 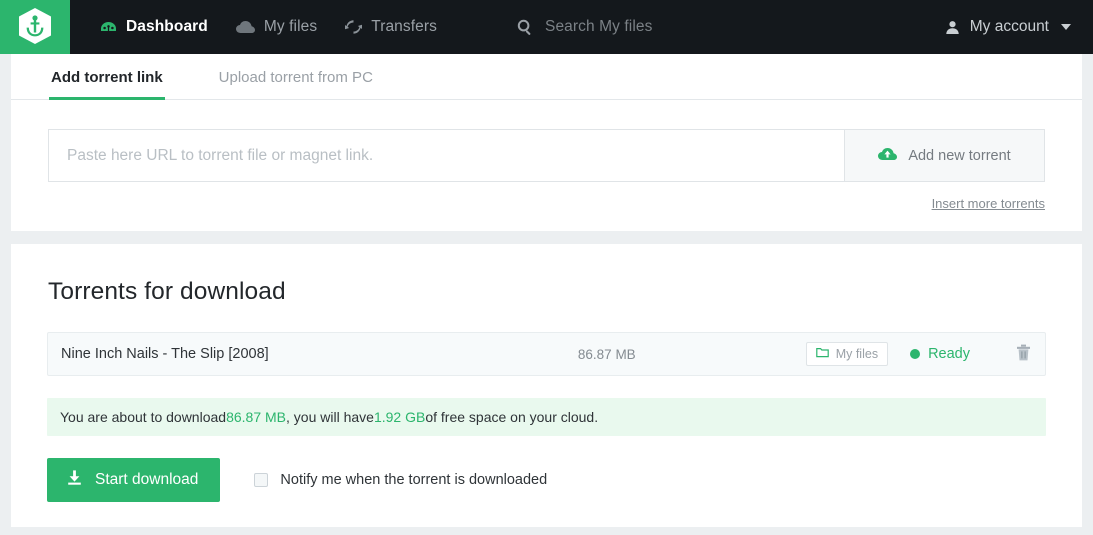 I want to click on nav-item-my-files: My files, so click(x=276, y=27).